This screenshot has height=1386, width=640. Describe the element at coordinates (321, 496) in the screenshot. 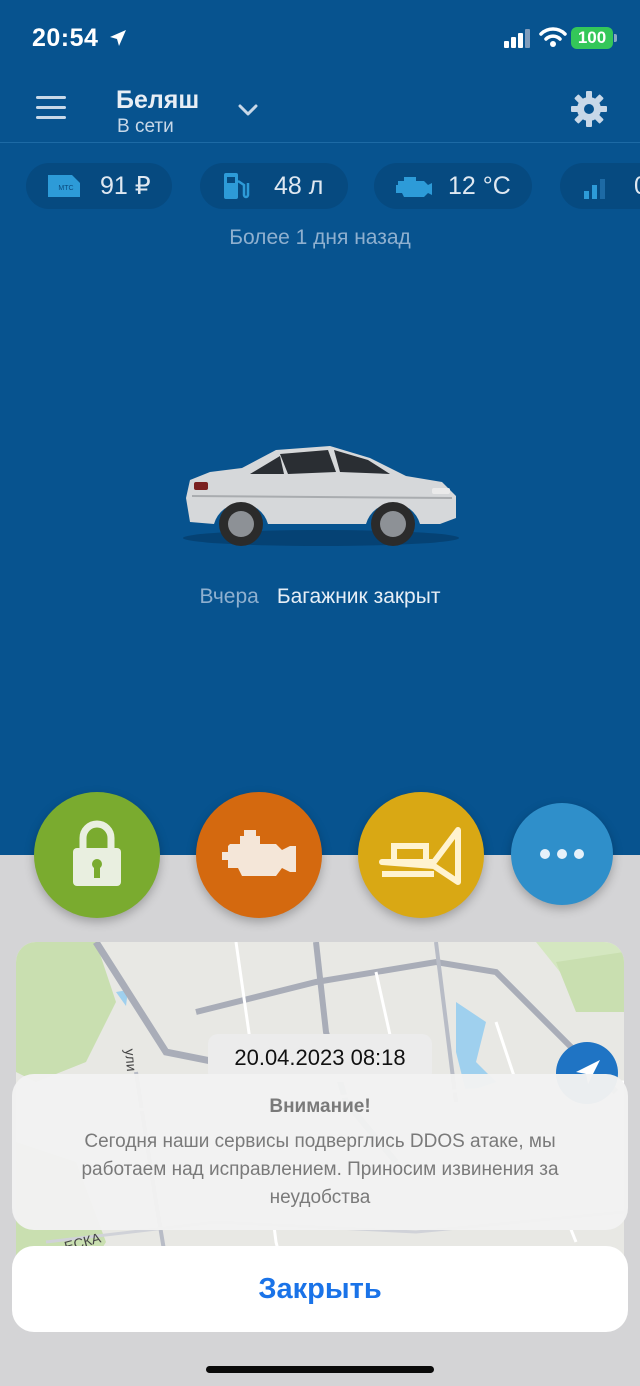

I see `car-image` at that location.